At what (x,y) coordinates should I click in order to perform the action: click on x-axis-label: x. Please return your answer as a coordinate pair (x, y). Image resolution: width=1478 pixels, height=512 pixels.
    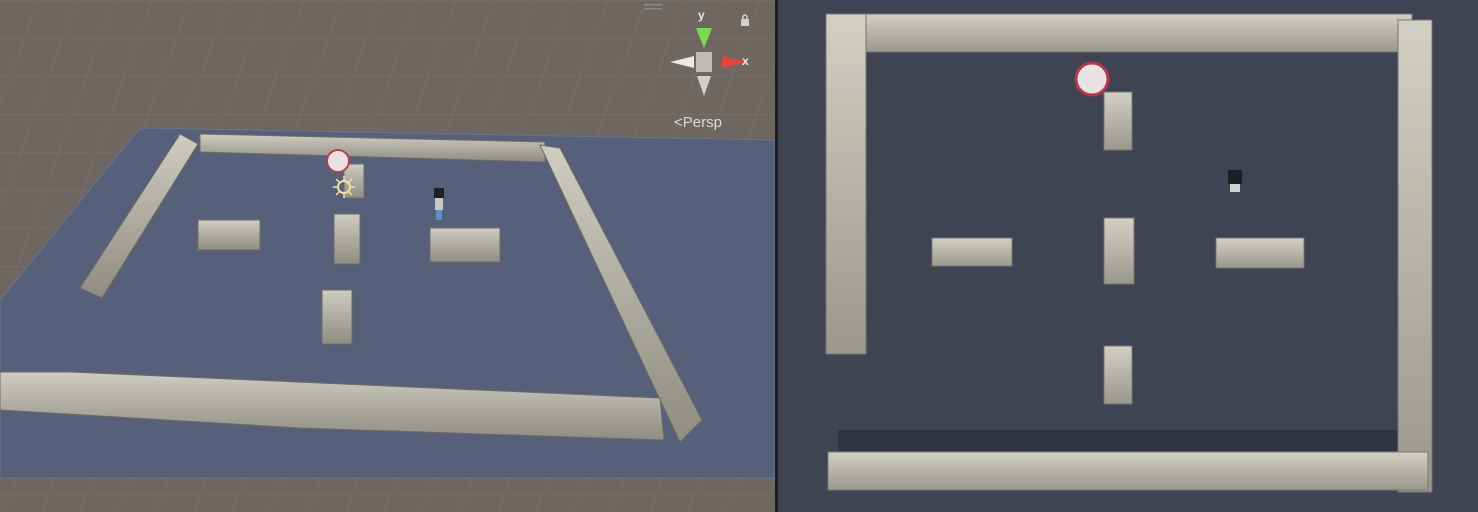
    Looking at the image, I should click on (745, 61).